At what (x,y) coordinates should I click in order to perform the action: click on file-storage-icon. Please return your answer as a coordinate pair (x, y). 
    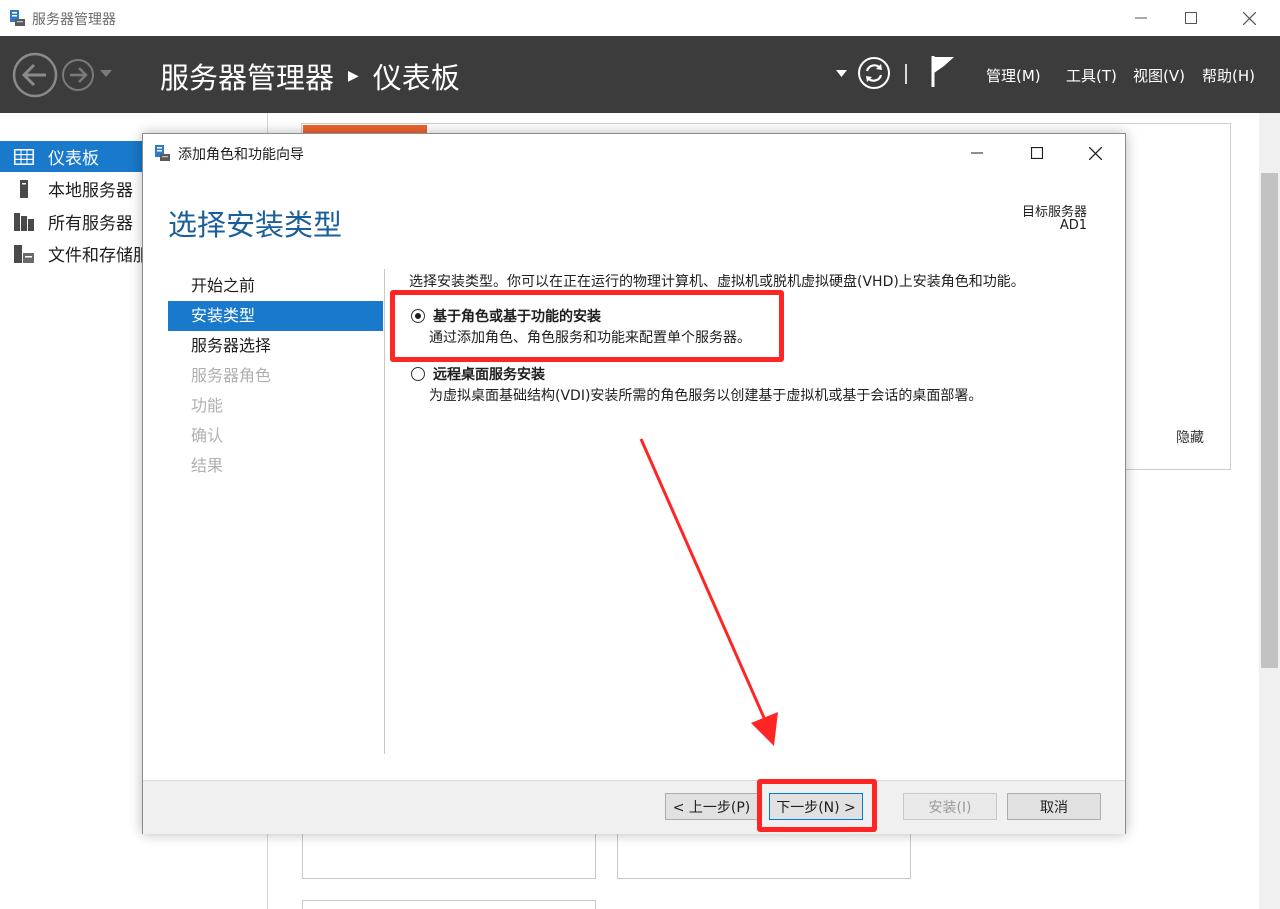
    Looking at the image, I should click on (24, 253).